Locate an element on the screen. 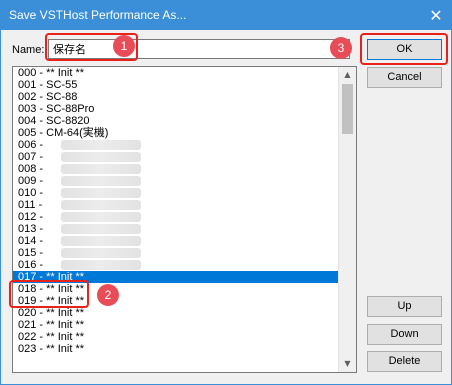 Image resolution: width=452 pixels, height=385 pixels. down-button: Down is located at coordinates (404, 334).